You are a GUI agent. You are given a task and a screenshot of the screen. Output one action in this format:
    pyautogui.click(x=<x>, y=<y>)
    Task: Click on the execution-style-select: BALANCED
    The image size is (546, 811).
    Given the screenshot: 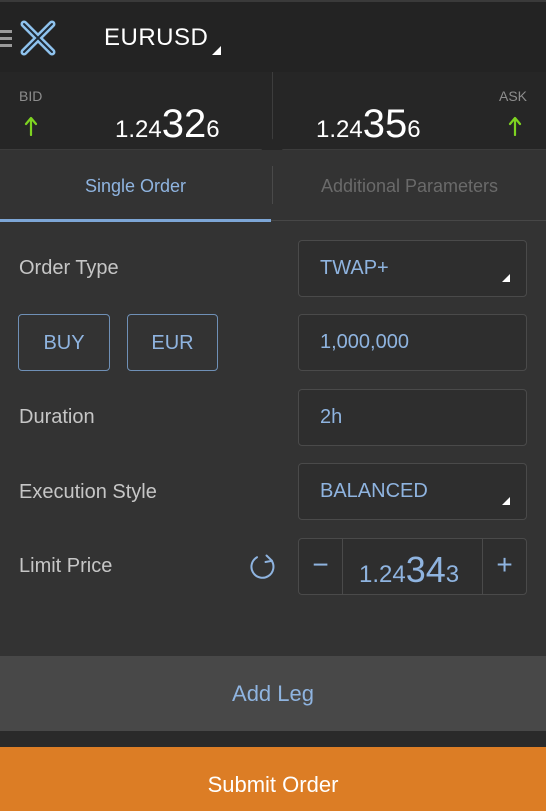 What is the action you would take?
    pyautogui.click(x=412, y=491)
    